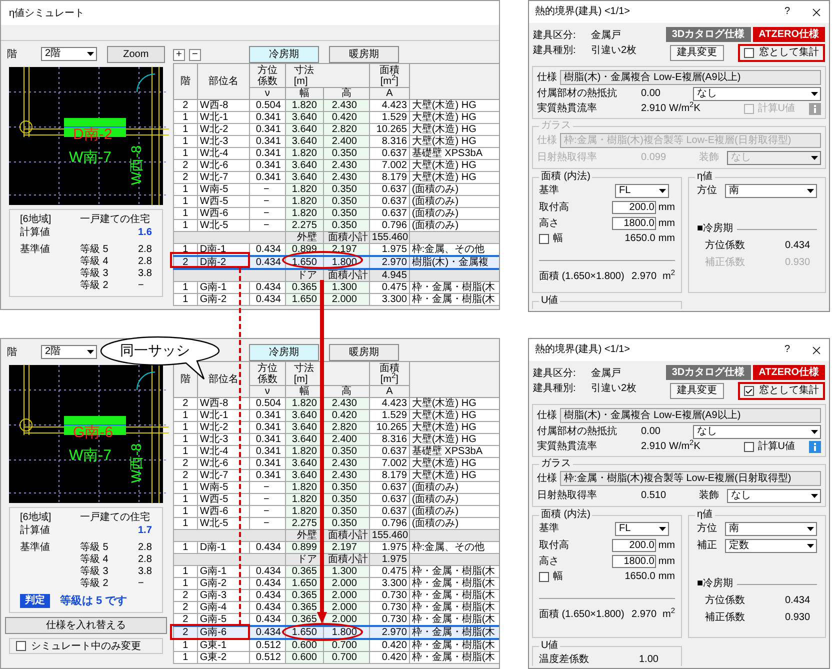 The width and height of the screenshot is (832, 669). What do you see at coordinates (136, 463) in the screenshot?
I see `plan-label: W西-8` at bounding box center [136, 463].